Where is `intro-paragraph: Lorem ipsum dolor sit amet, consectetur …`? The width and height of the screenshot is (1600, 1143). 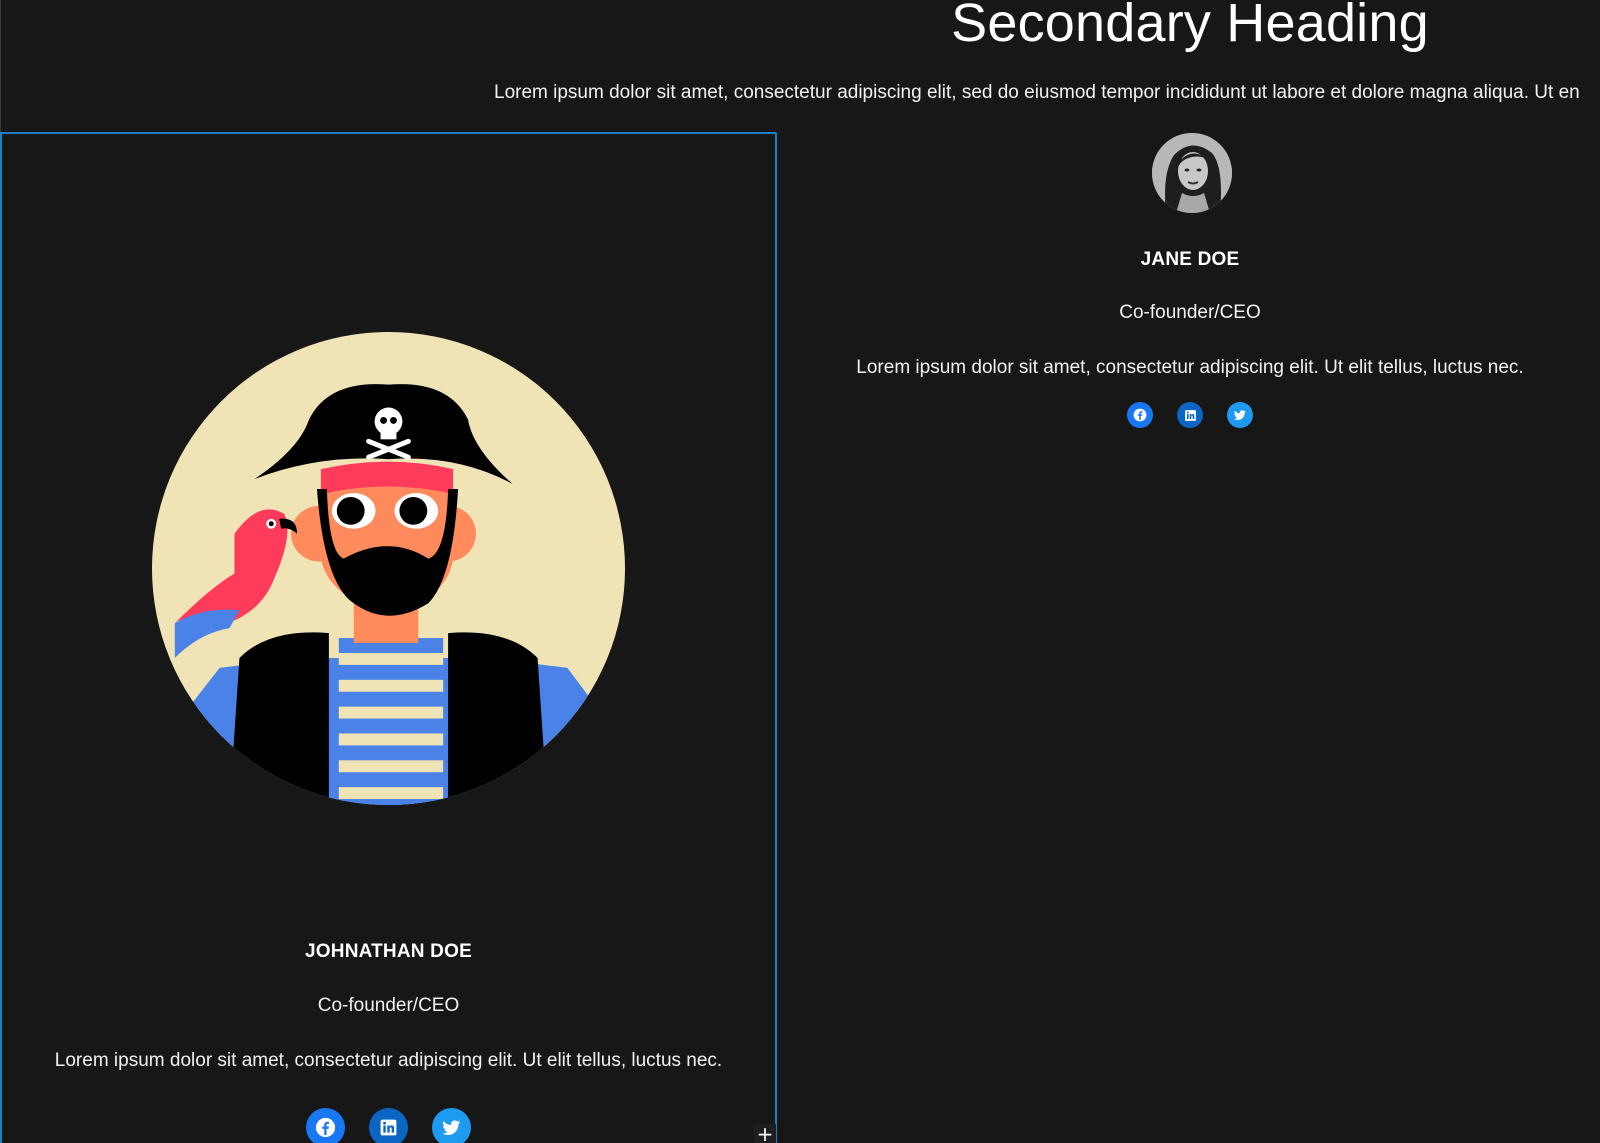 intro-paragraph: Lorem ipsum dolor sit amet, consectetur … is located at coordinates (1037, 92).